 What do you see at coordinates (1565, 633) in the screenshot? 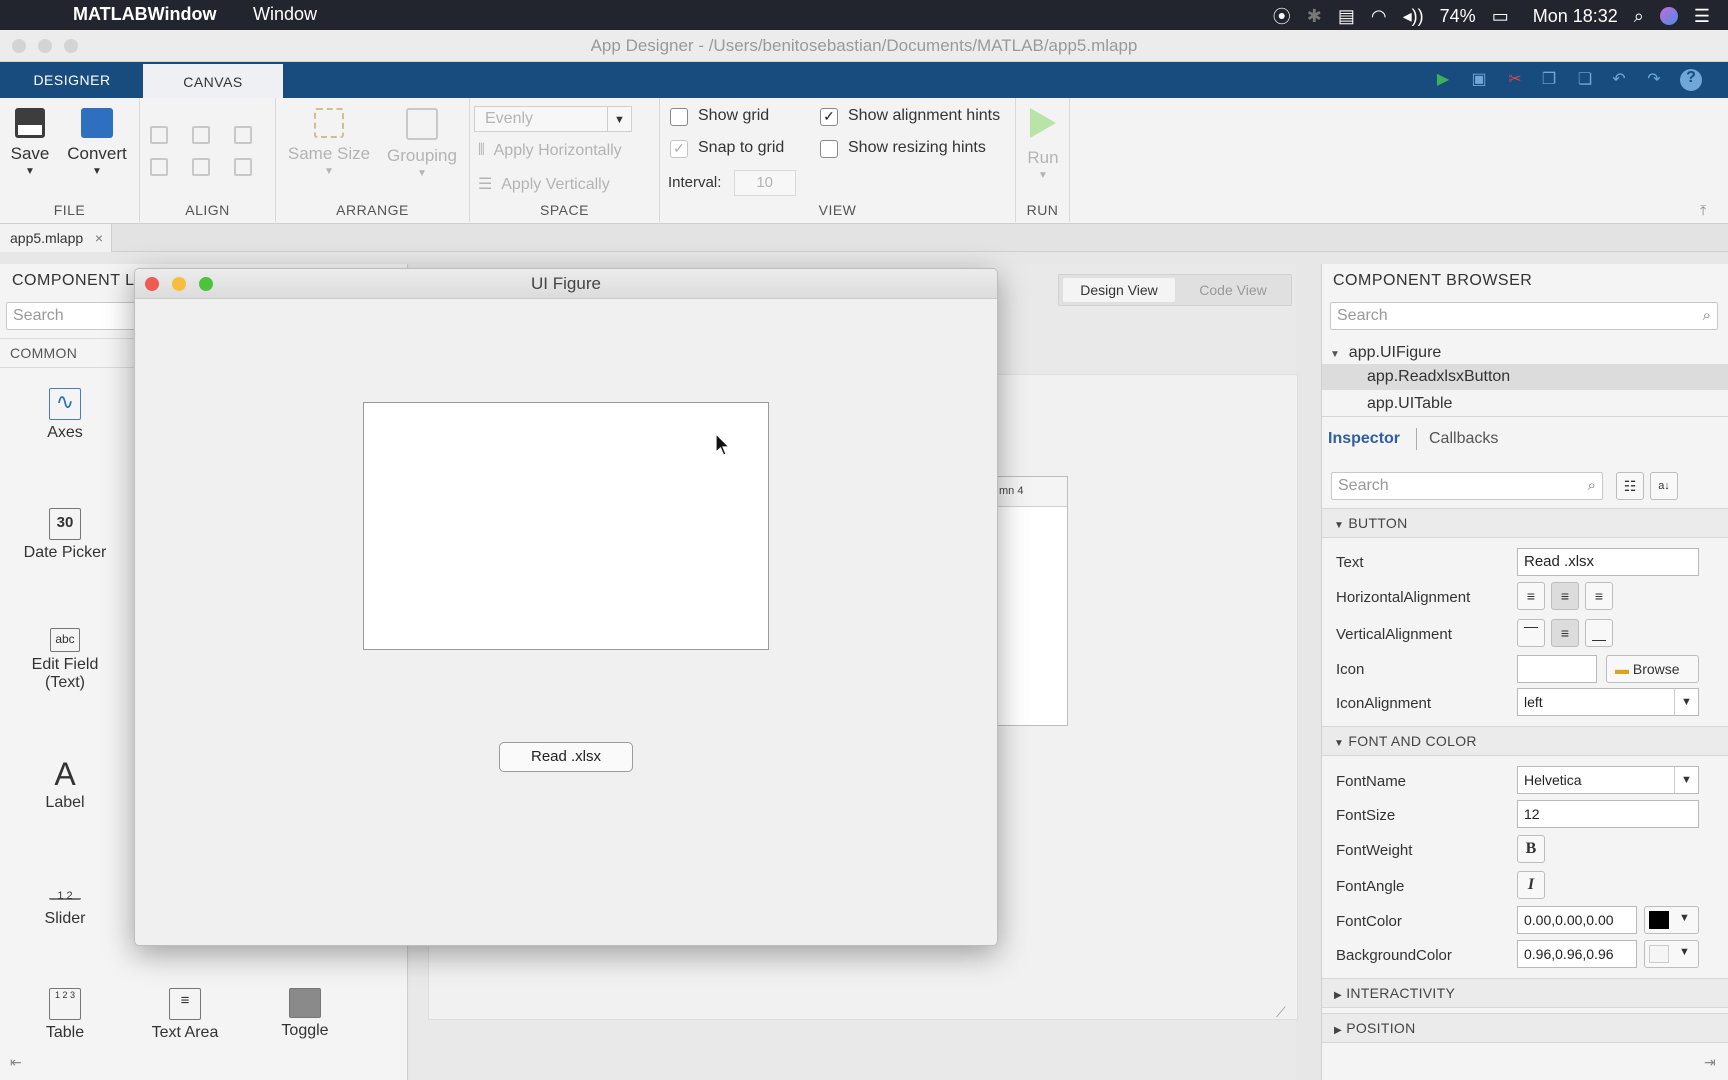
I see `valign-middle-icon: ≡` at bounding box center [1565, 633].